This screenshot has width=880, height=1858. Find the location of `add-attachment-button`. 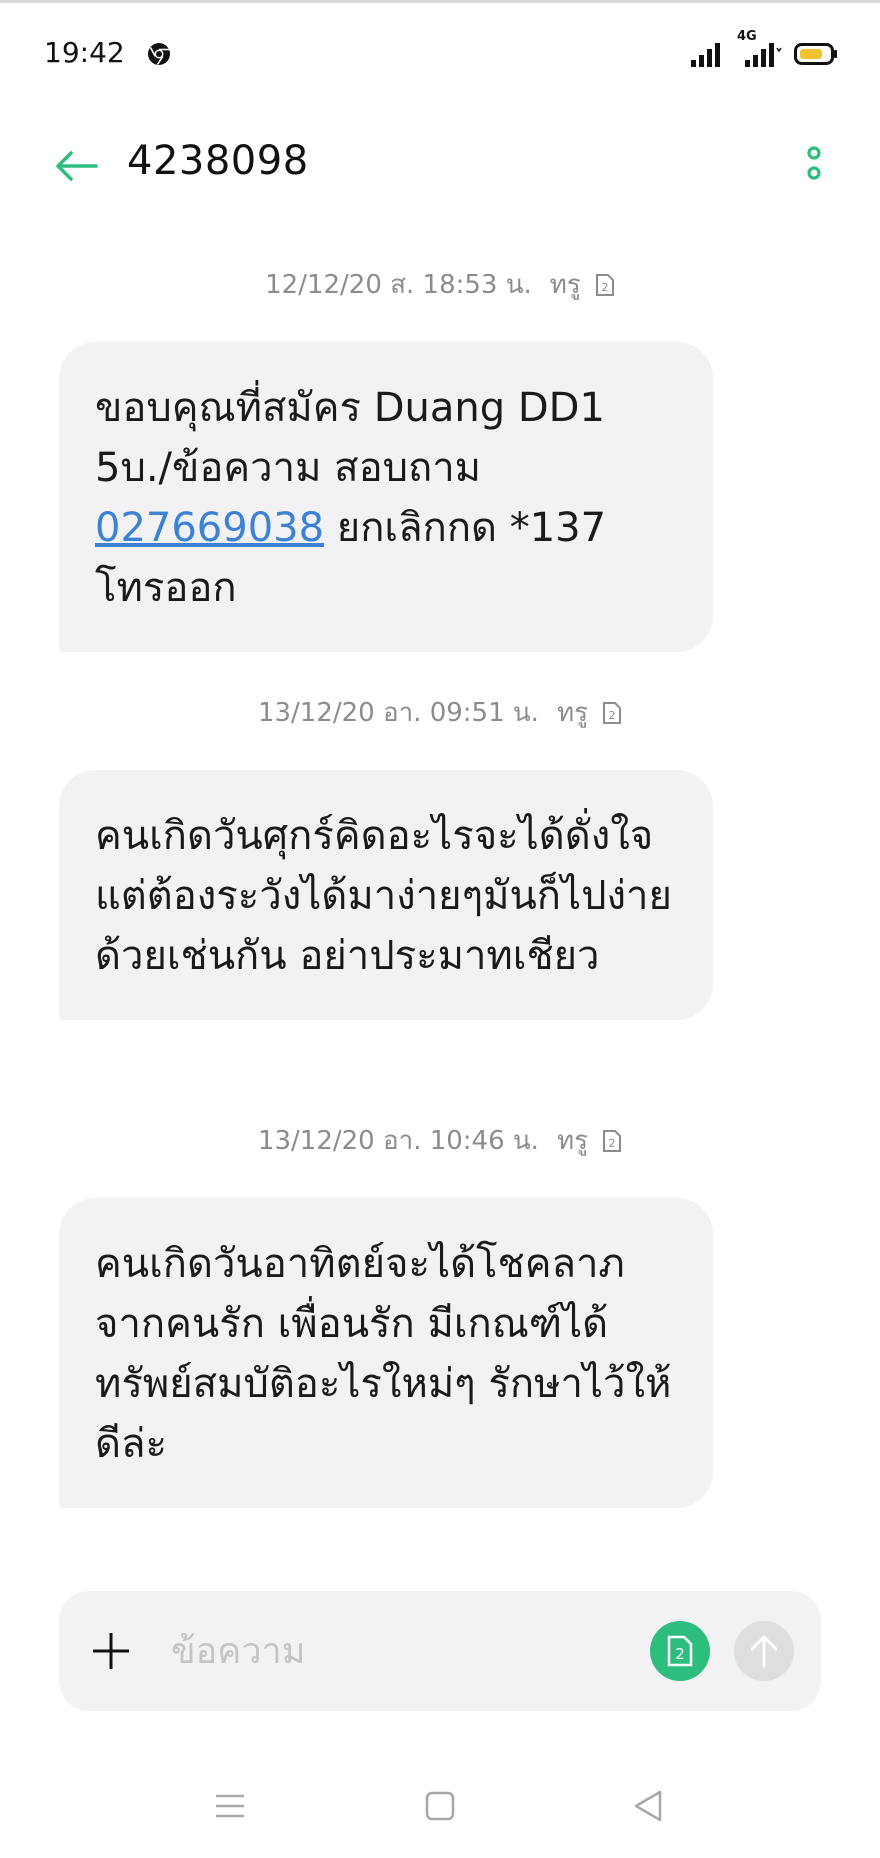

add-attachment-button is located at coordinates (111, 1651).